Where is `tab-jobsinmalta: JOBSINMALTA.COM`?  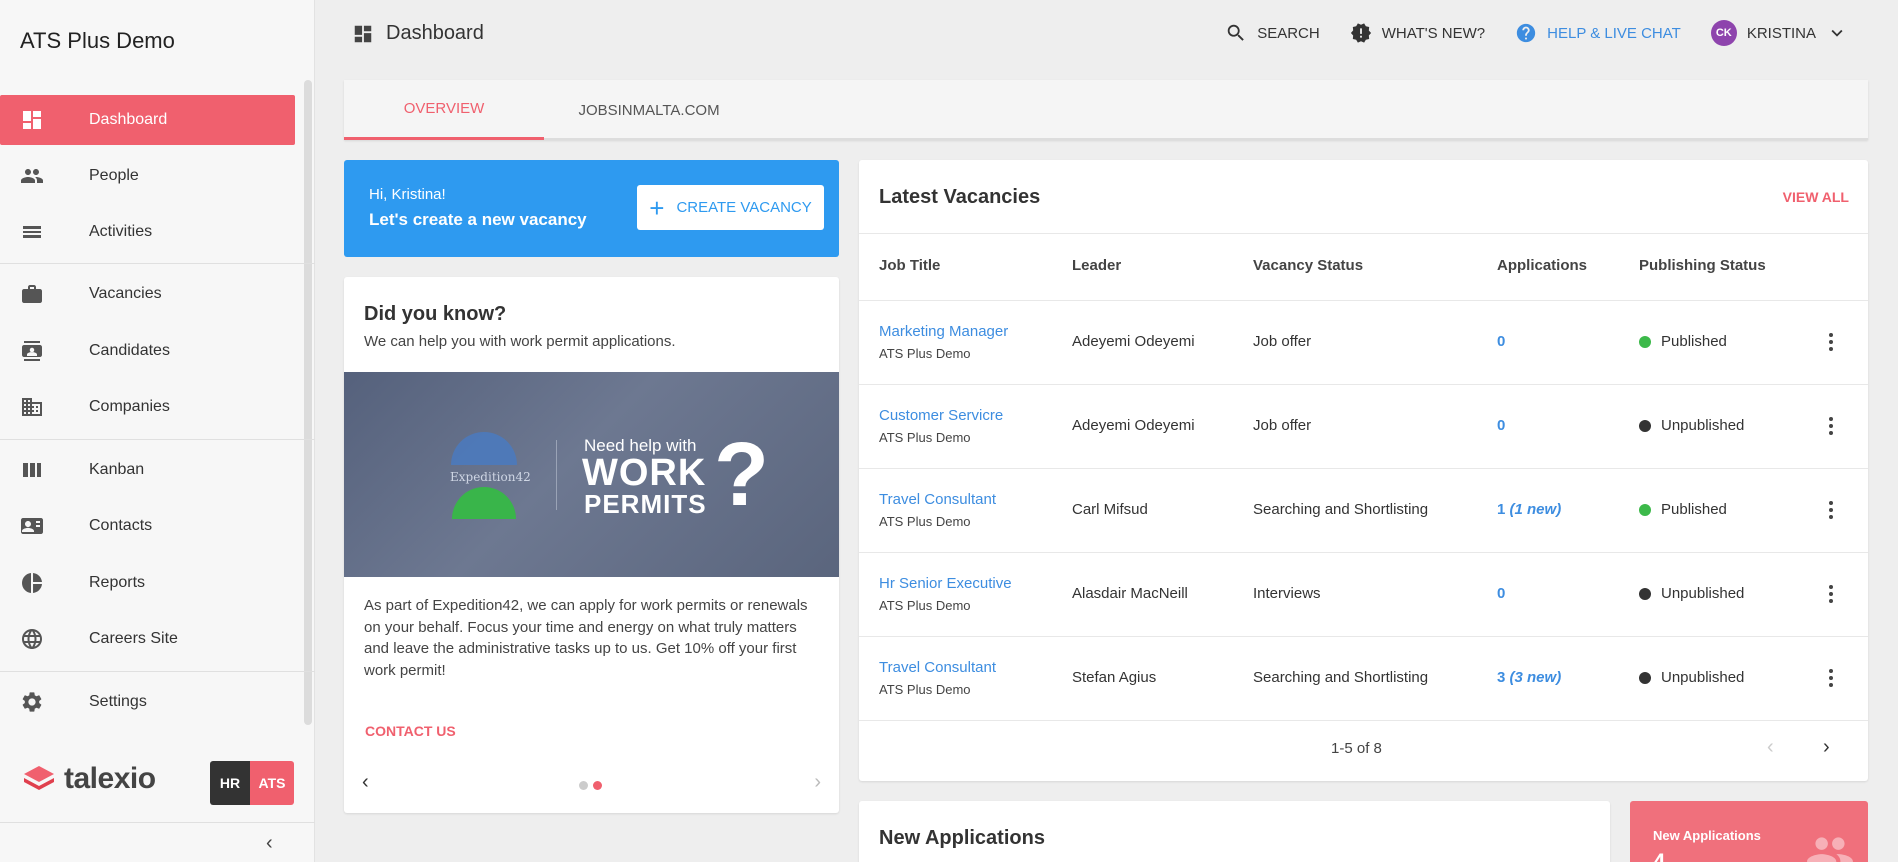 tab-jobsinmalta: JOBSINMALTA.COM is located at coordinates (649, 110).